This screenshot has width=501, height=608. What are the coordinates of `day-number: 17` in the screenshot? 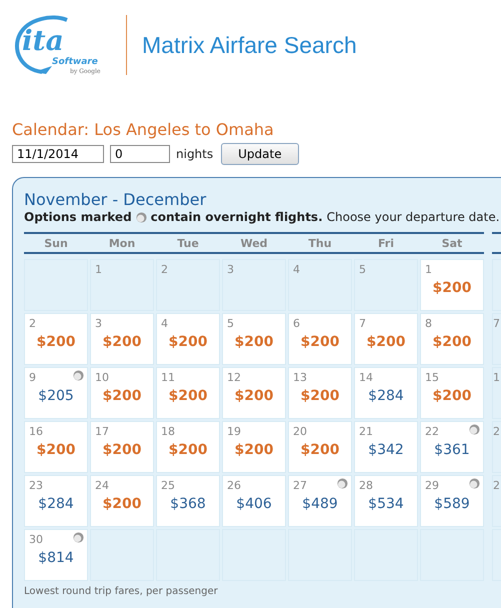 It's located at (101, 431).